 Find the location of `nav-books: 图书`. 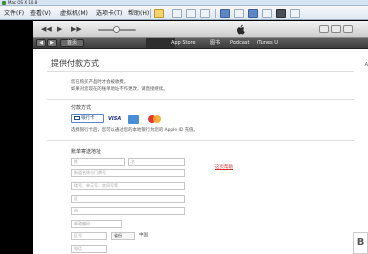

nav-books: 图书 is located at coordinates (215, 43).